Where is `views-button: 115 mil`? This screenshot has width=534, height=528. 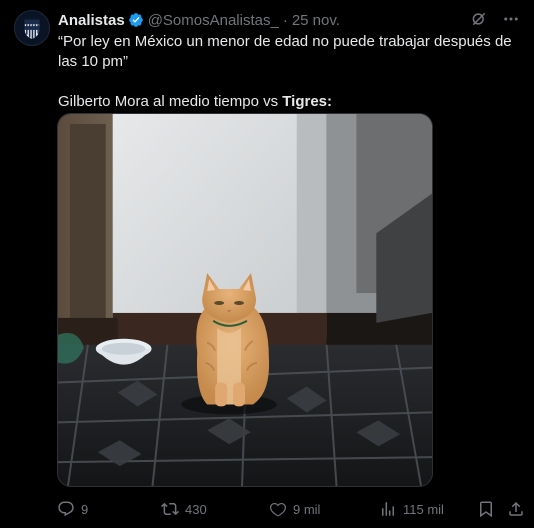
views-button: 115 mil is located at coordinates (411, 509).